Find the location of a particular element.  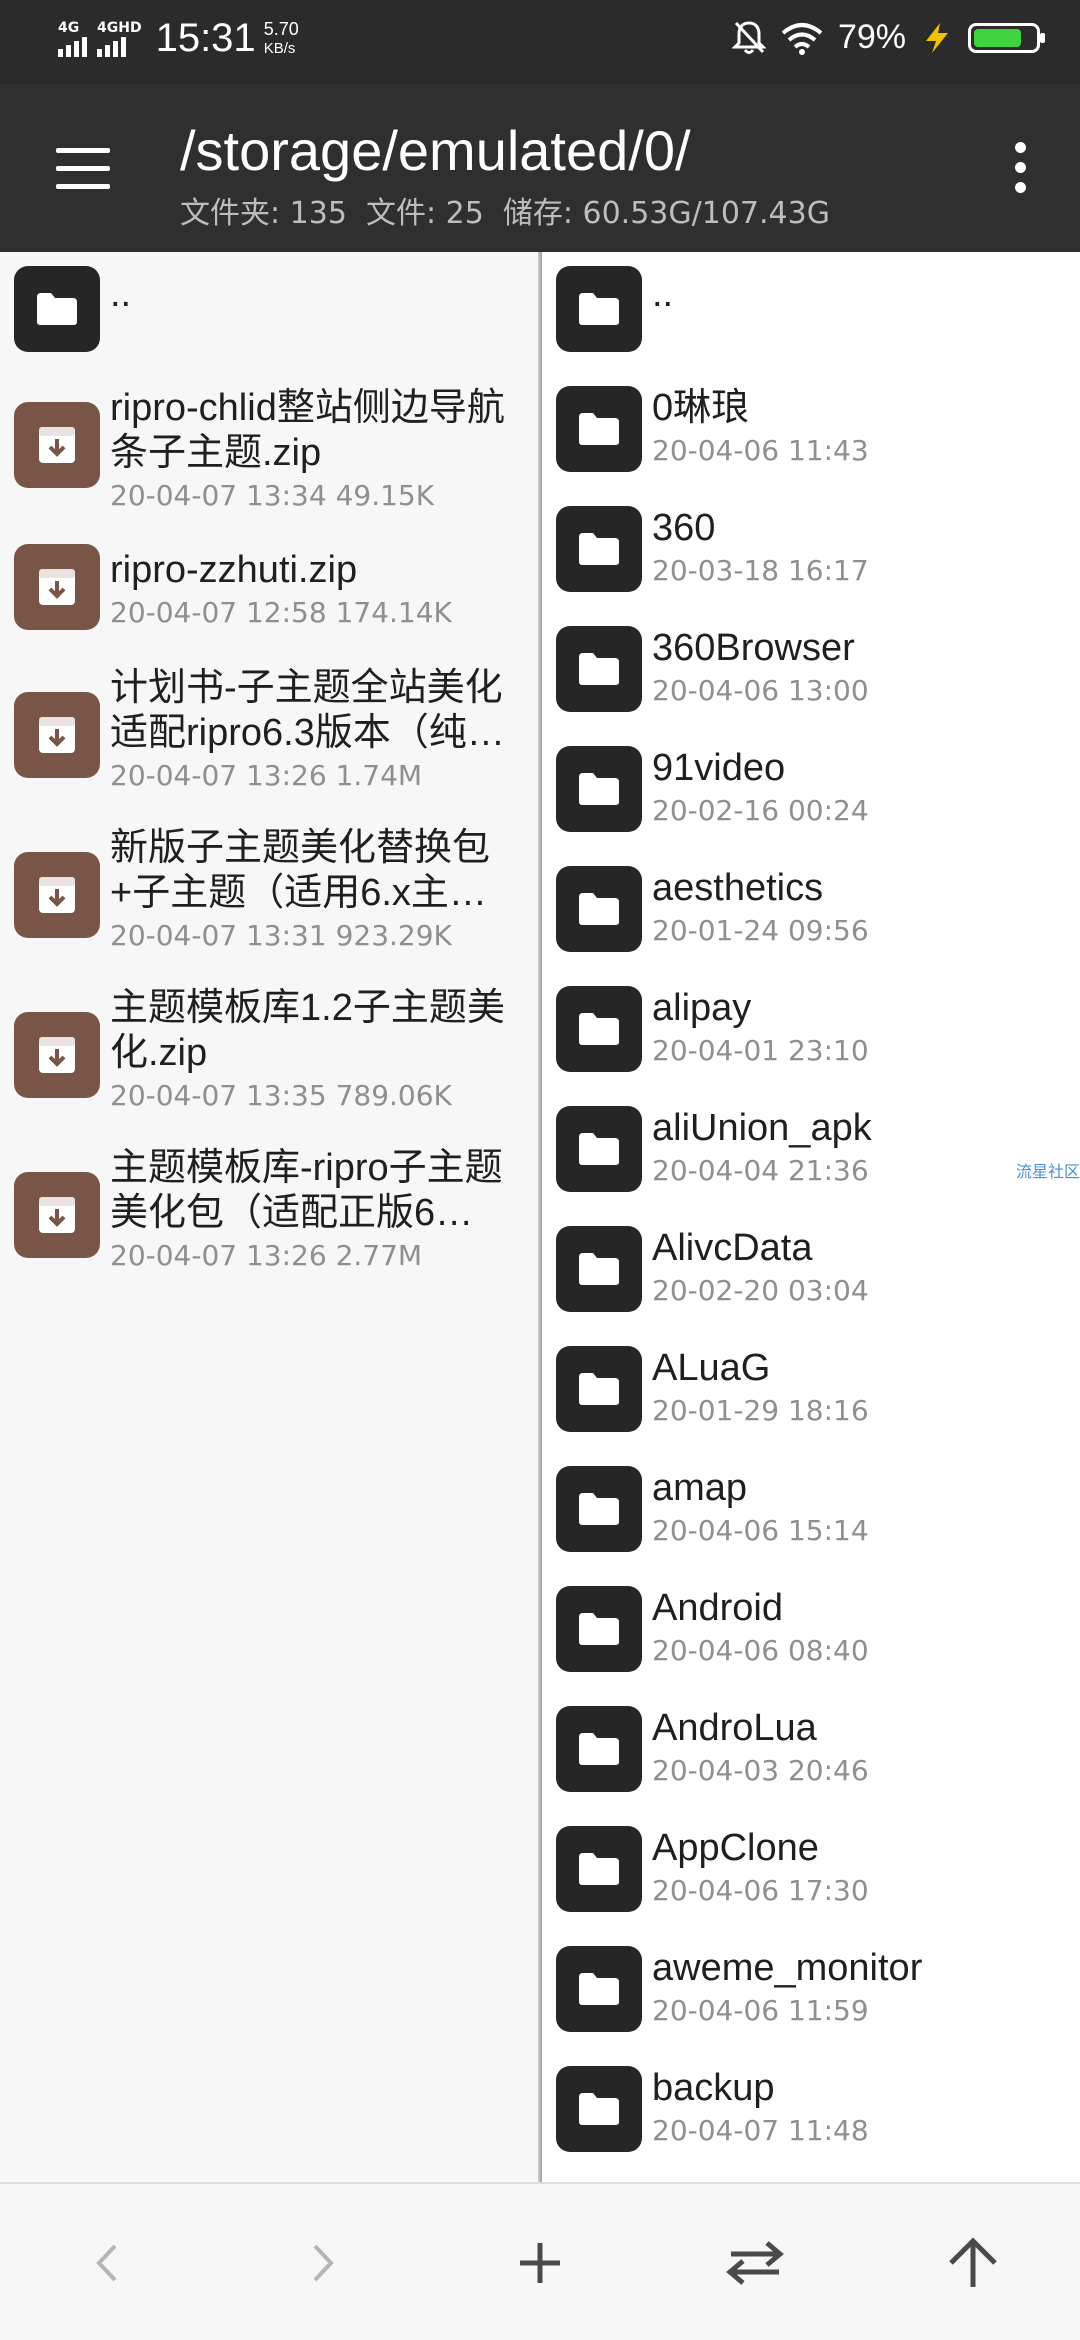

storage-summary: 文件夹: 135 文件: 25 储存: 60.53G/107.43G is located at coordinates (505, 213).